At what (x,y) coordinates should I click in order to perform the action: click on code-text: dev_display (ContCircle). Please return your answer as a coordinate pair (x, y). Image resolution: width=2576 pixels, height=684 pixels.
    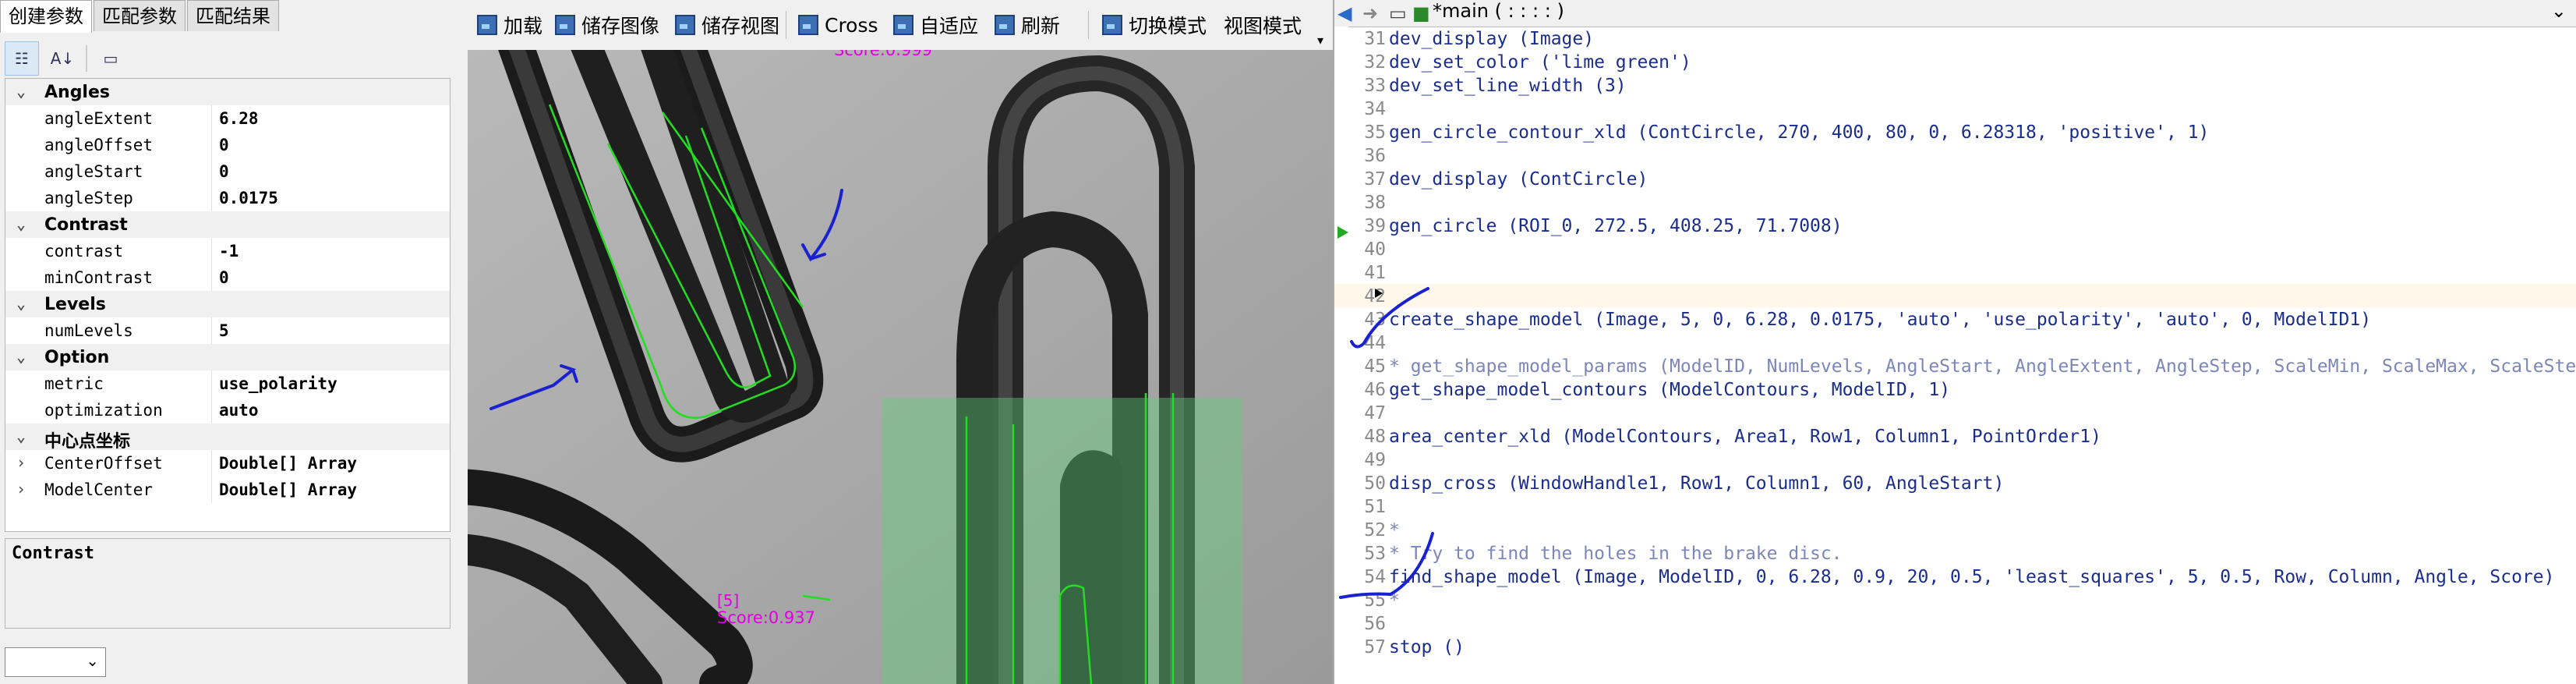
    Looking at the image, I should click on (1518, 179).